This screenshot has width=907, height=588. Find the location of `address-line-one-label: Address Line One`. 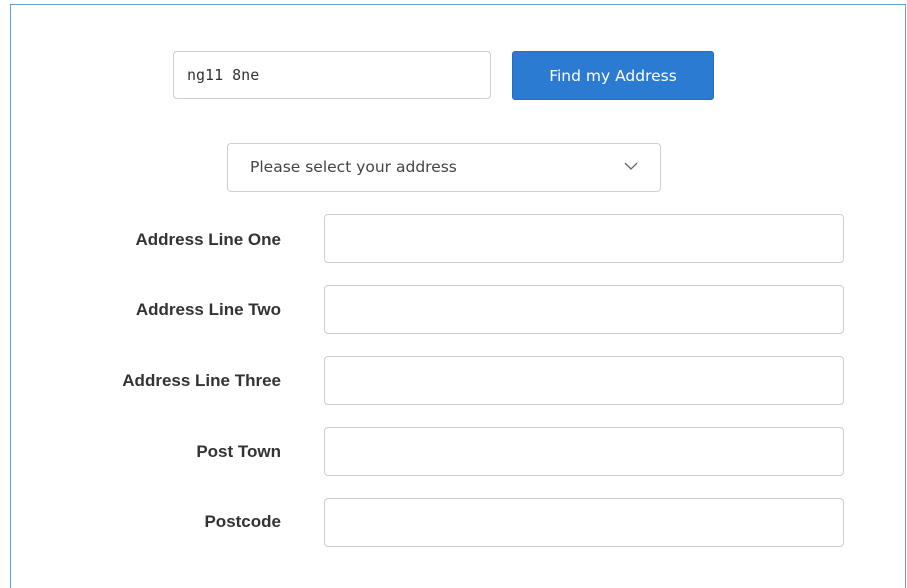

address-line-one-label: Address Line One is located at coordinates (208, 239).